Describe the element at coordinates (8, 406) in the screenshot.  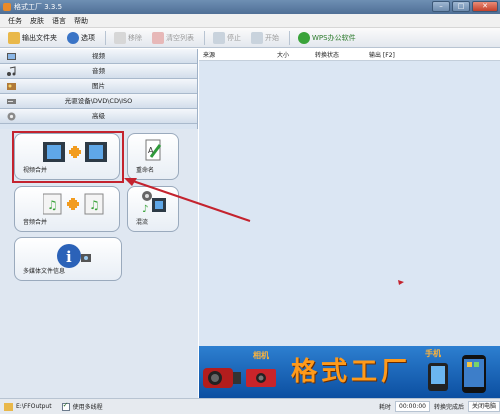
I see `folder-small-icon` at that location.